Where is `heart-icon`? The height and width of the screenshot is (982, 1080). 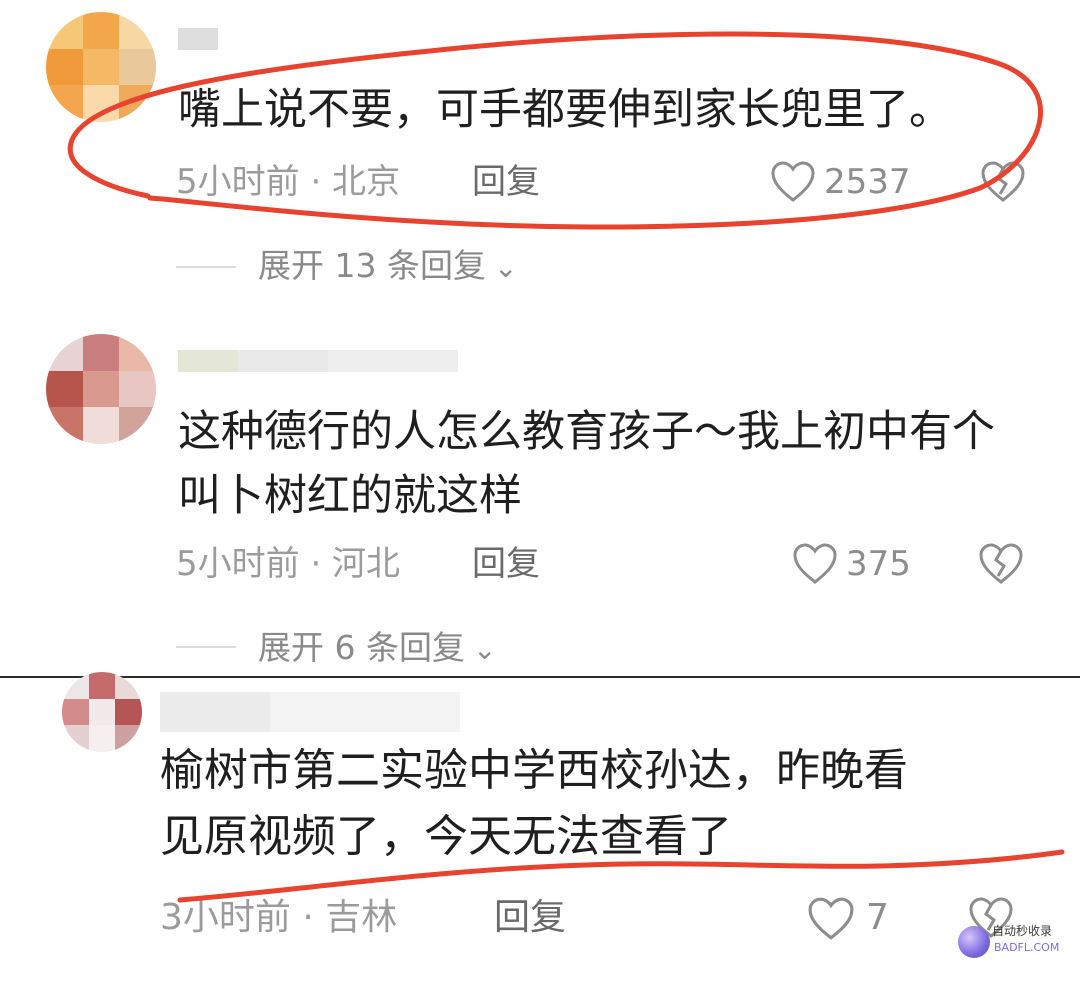
heart-icon is located at coordinates (831, 919).